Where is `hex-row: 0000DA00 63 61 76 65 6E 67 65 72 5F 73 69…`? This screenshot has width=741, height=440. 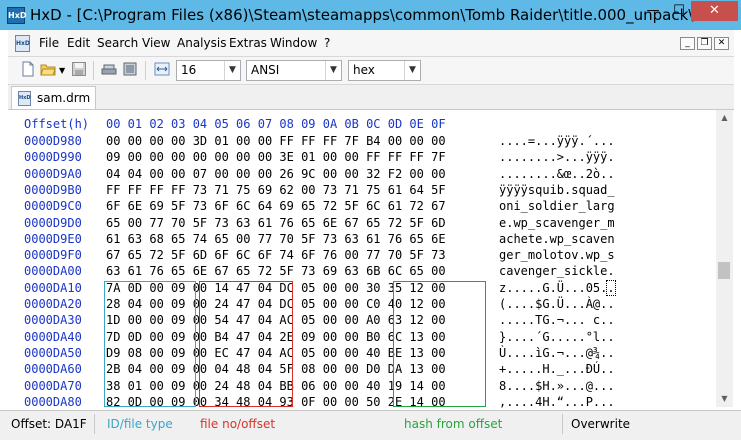 hex-row: 0000DA00 63 61 76 65 6E 67 65 72 5F 73 69… is located at coordinates (319, 271).